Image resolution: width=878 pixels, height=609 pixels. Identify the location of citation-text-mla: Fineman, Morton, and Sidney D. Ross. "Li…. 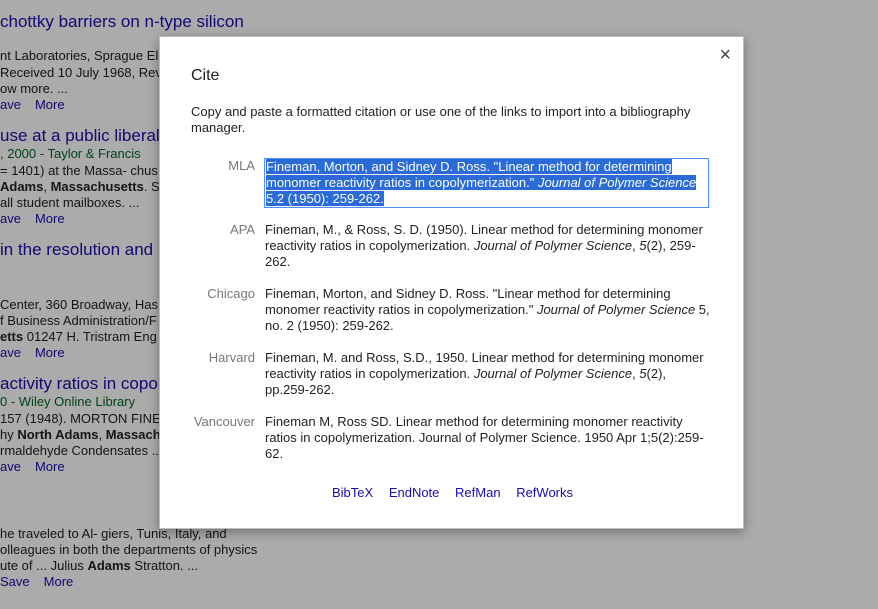
(486, 183).